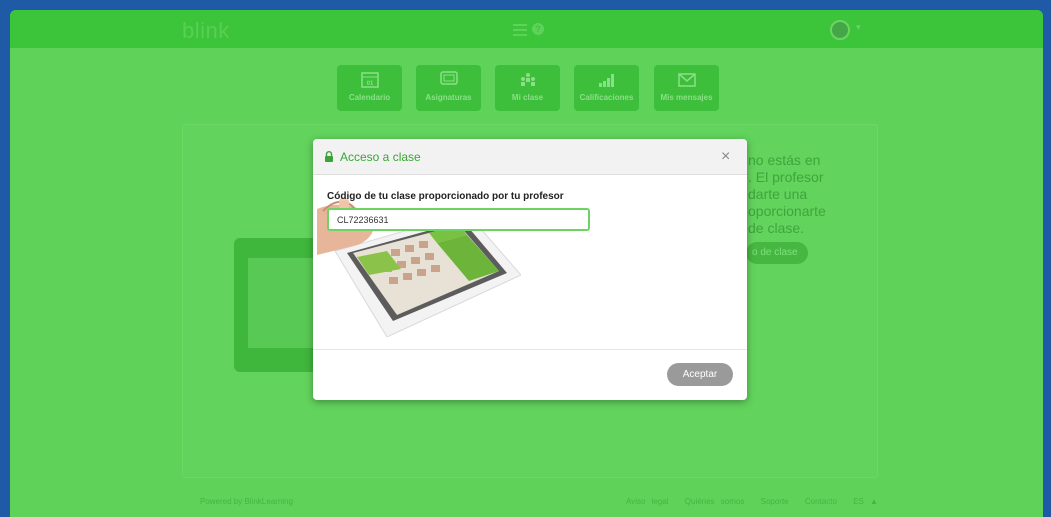  Describe the element at coordinates (647, 501) in the screenshot. I see `footer-link-aviso-legal: Aviso legal` at that location.